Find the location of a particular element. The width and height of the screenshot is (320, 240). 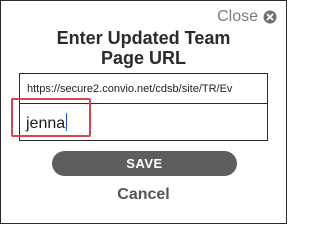

text-caret is located at coordinates (67, 122).